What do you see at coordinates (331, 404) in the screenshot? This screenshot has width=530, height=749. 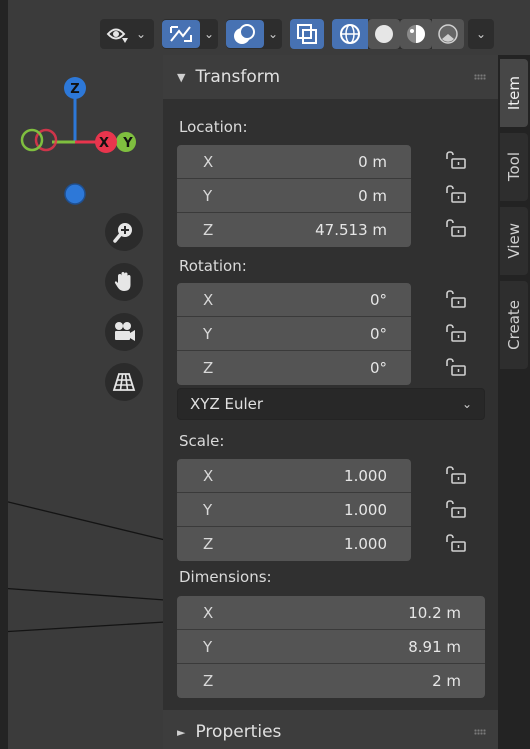 I see `rotation-mode-dropdown: XYZ Euler ⌄` at bounding box center [331, 404].